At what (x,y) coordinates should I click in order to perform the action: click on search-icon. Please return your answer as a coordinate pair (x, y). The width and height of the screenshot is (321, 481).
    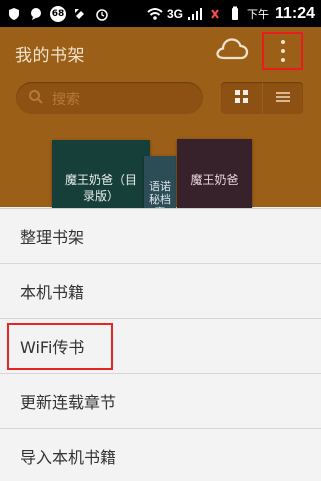
    Looking at the image, I should click on (36, 97).